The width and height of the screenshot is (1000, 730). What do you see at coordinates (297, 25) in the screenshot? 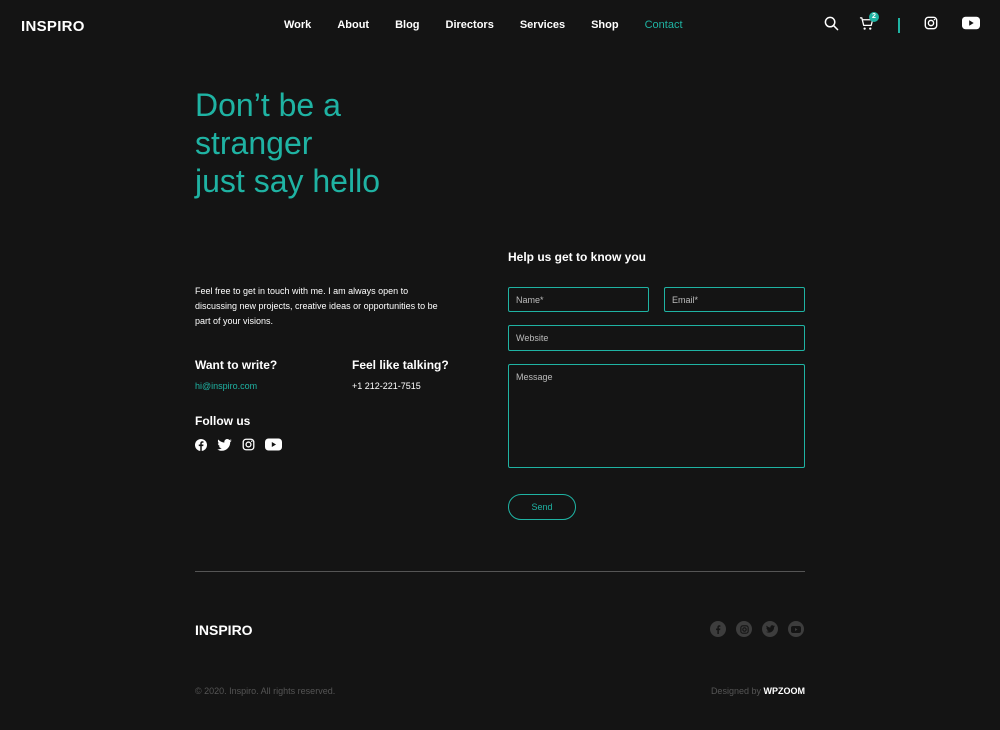
I see `nav-work: Work` at bounding box center [297, 25].